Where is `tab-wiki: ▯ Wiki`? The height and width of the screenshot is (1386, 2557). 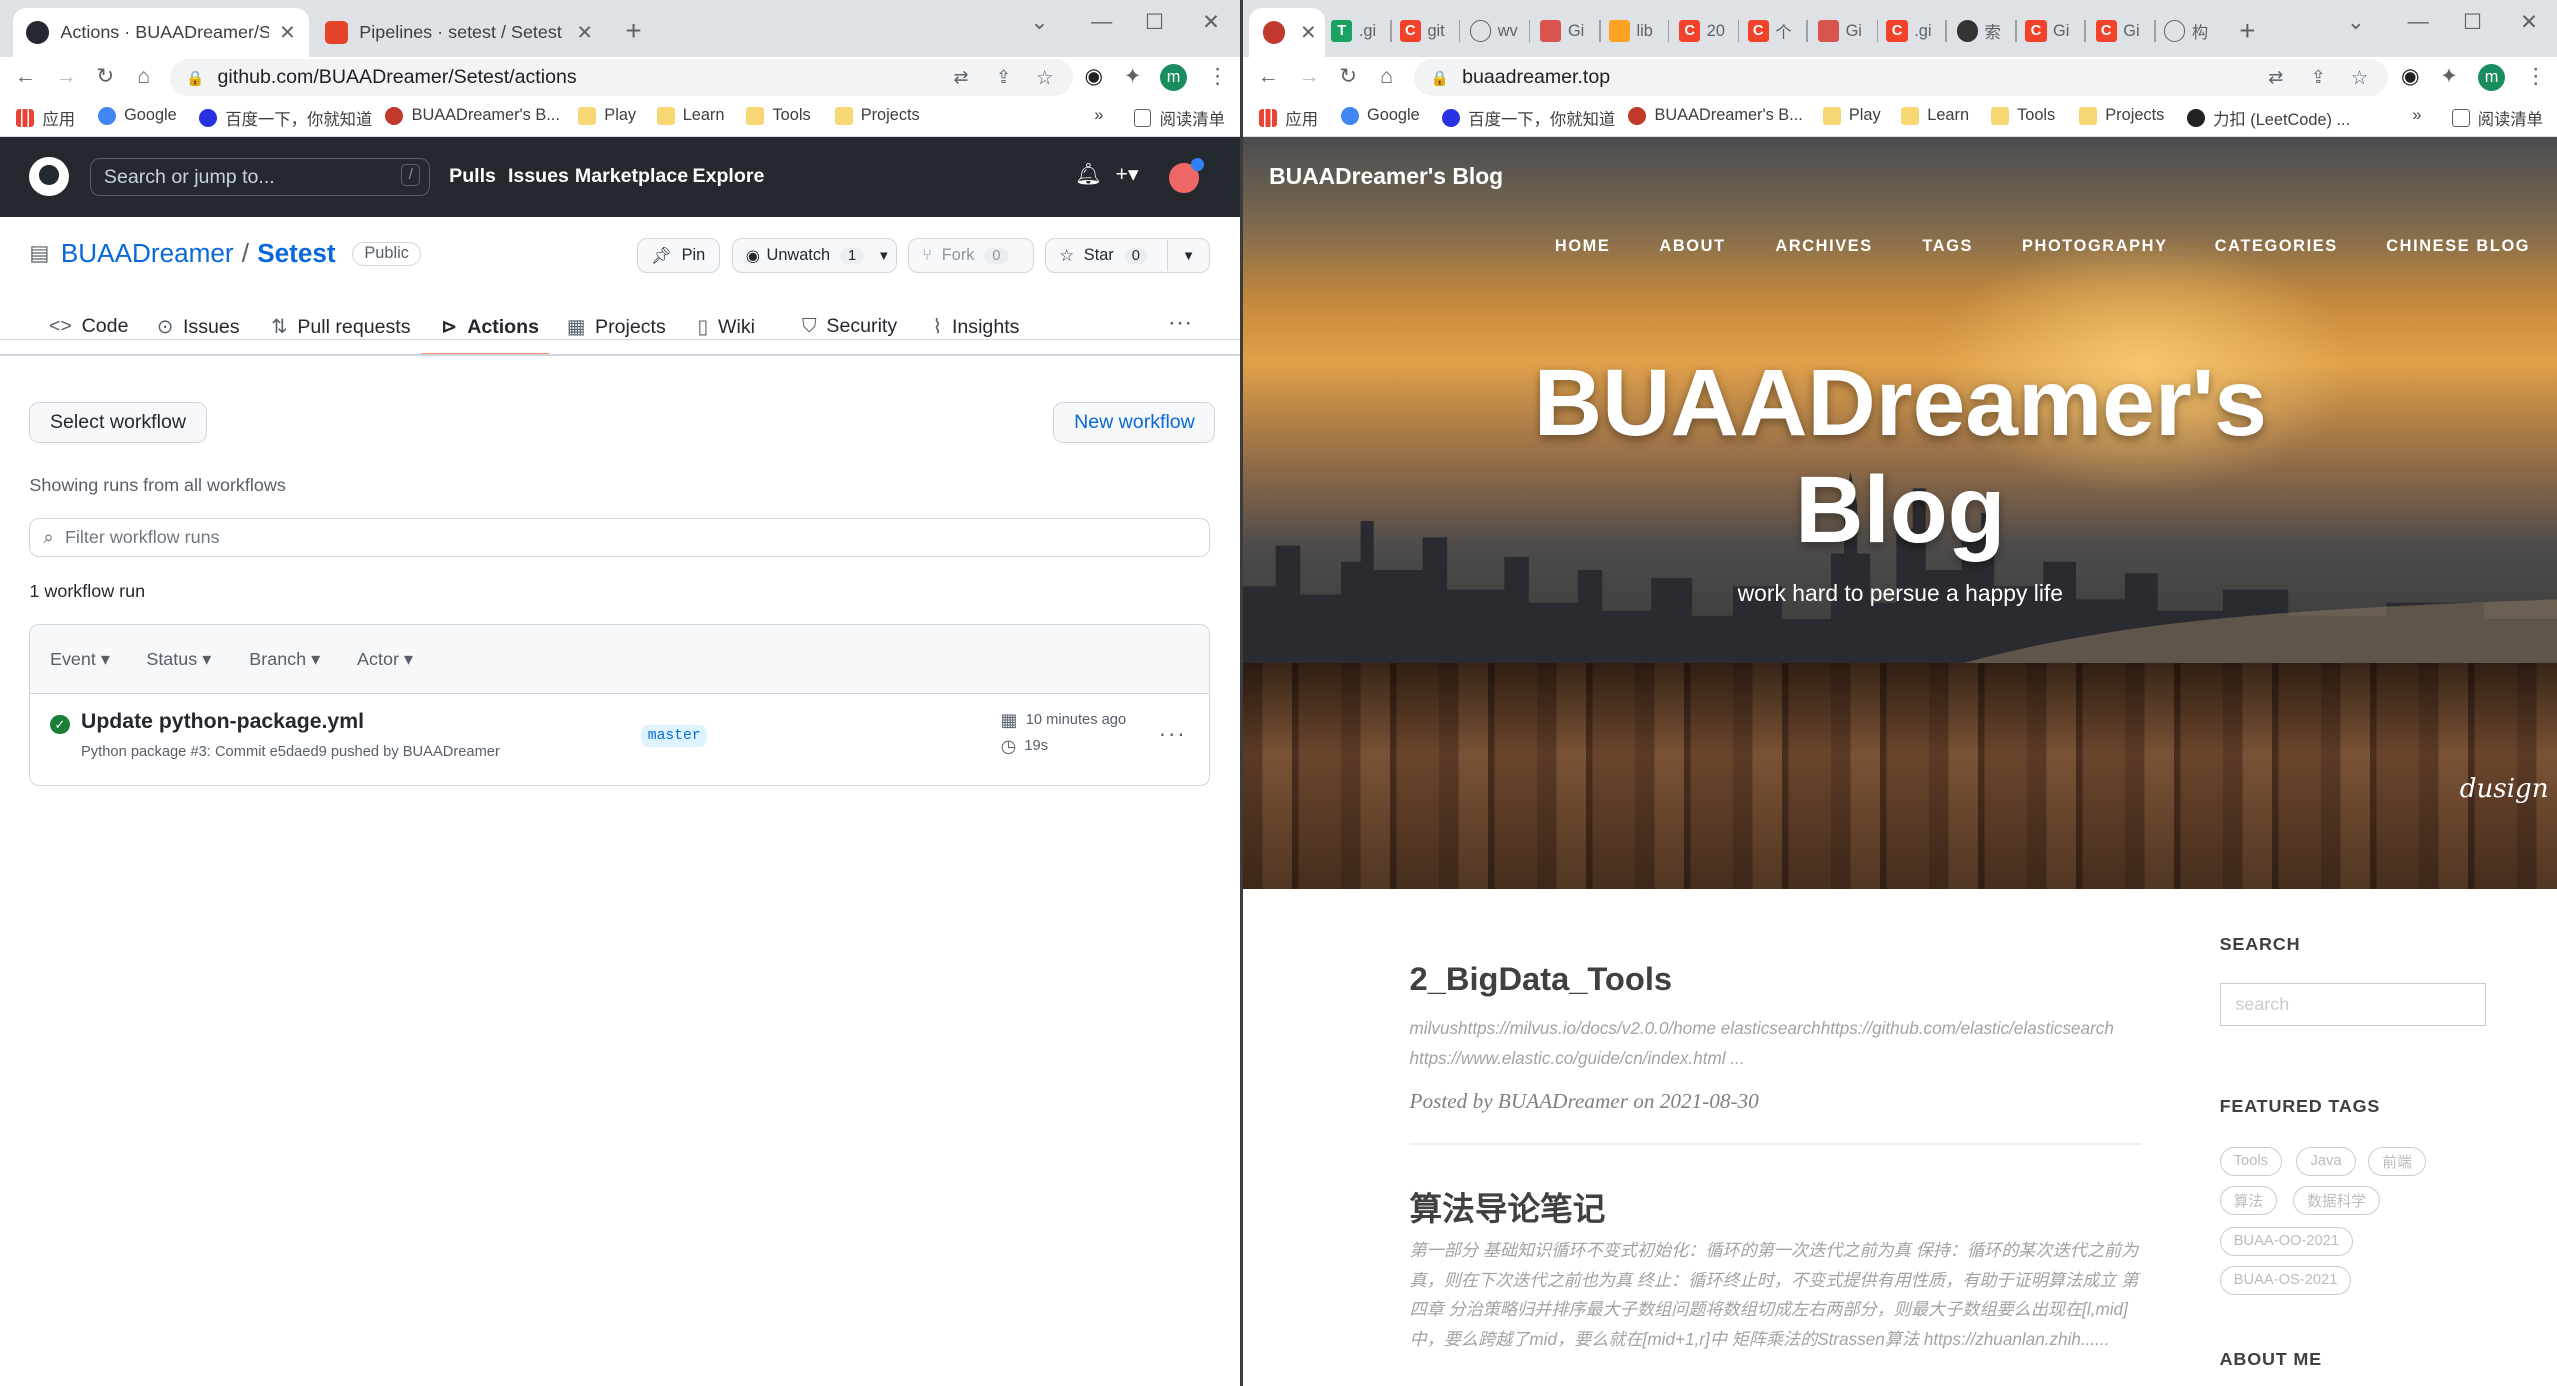 tab-wiki: ▯ Wiki is located at coordinates (726, 327).